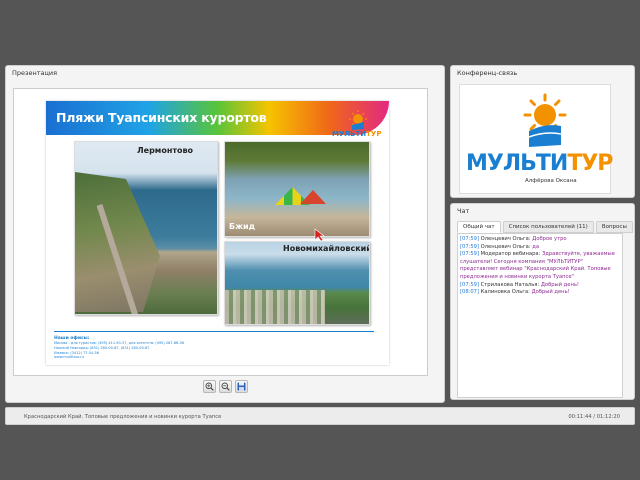 The width and height of the screenshot is (640, 480). I want to click on photo-bzhid: Бжид, so click(297, 189).